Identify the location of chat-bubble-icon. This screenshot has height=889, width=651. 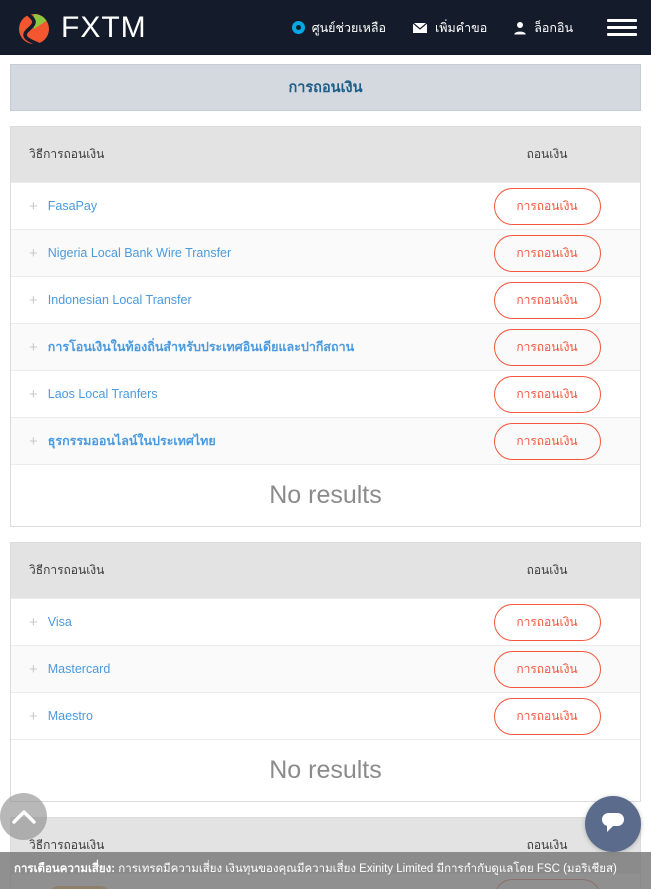
(613, 824).